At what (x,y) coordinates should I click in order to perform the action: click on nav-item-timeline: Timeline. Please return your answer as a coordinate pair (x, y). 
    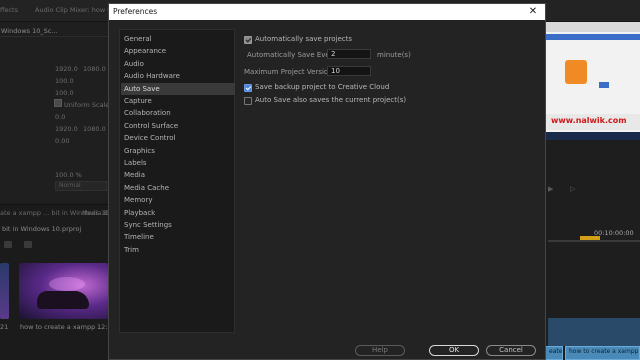
    Looking at the image, I should click on (178, 237).